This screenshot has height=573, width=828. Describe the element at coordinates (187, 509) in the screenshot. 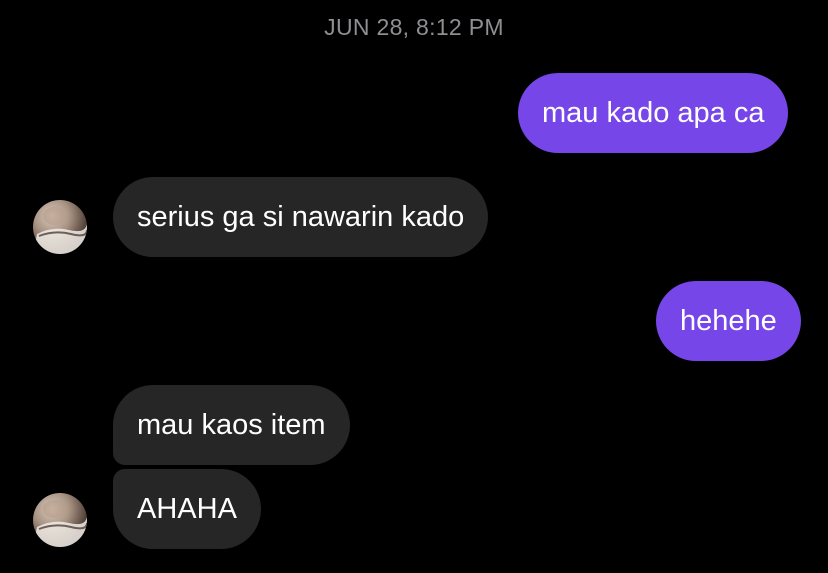

I see `received-message-bubble: AHAHA` at that location.